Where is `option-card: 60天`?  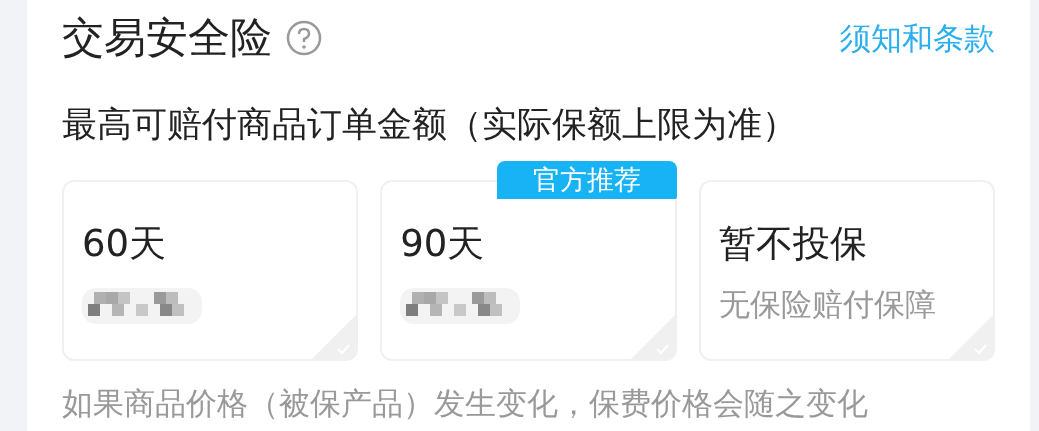 option-card: 60天 is located at coordinates (210, 270).